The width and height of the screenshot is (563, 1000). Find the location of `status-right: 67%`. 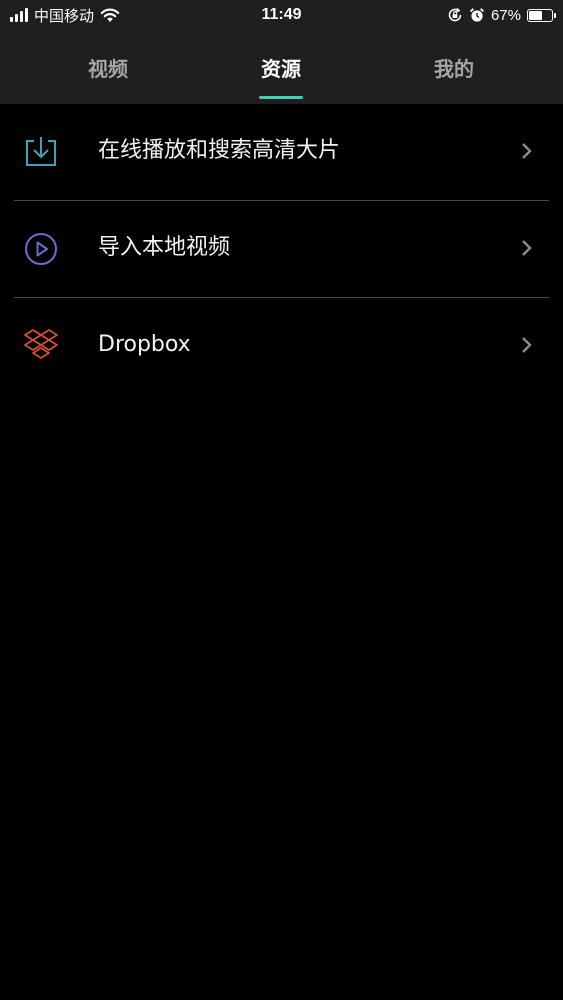

status-right: 67% is located at coordinates (501, 15).